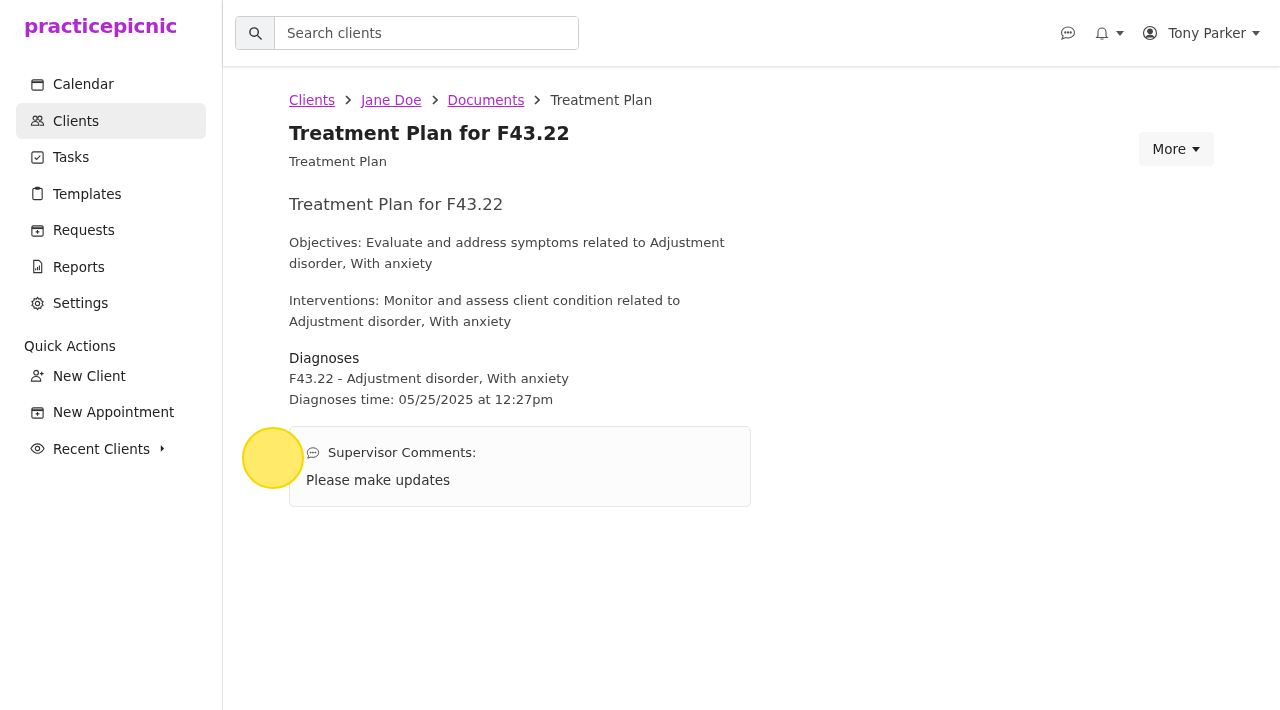 The image size is (1280, 710). I want to click on checkbox-icon, so click(37, 157).